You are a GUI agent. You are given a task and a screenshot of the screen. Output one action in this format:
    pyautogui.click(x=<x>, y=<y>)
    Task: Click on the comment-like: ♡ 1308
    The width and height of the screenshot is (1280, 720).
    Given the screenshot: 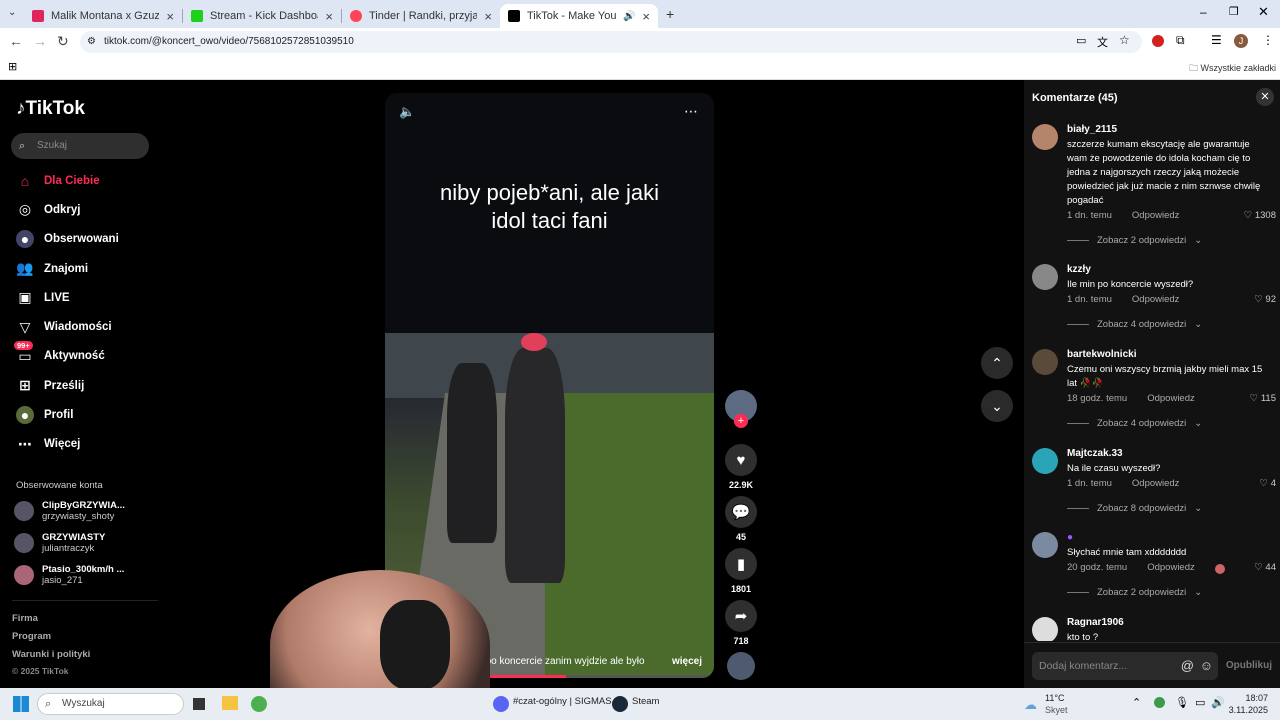 What is the action you would take?
    pyautogui.click(x=1260, y=215)
    